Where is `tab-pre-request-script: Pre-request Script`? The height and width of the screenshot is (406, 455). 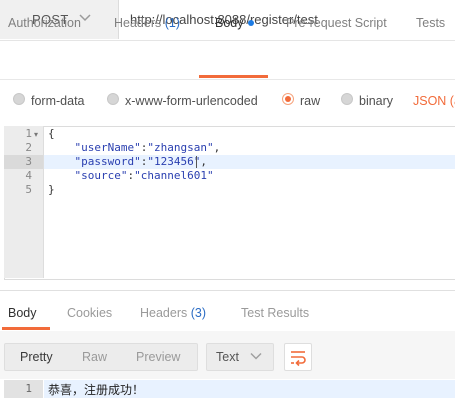 tab-pre-request-script: Pre-request Script is located at coordinates (336, 23).